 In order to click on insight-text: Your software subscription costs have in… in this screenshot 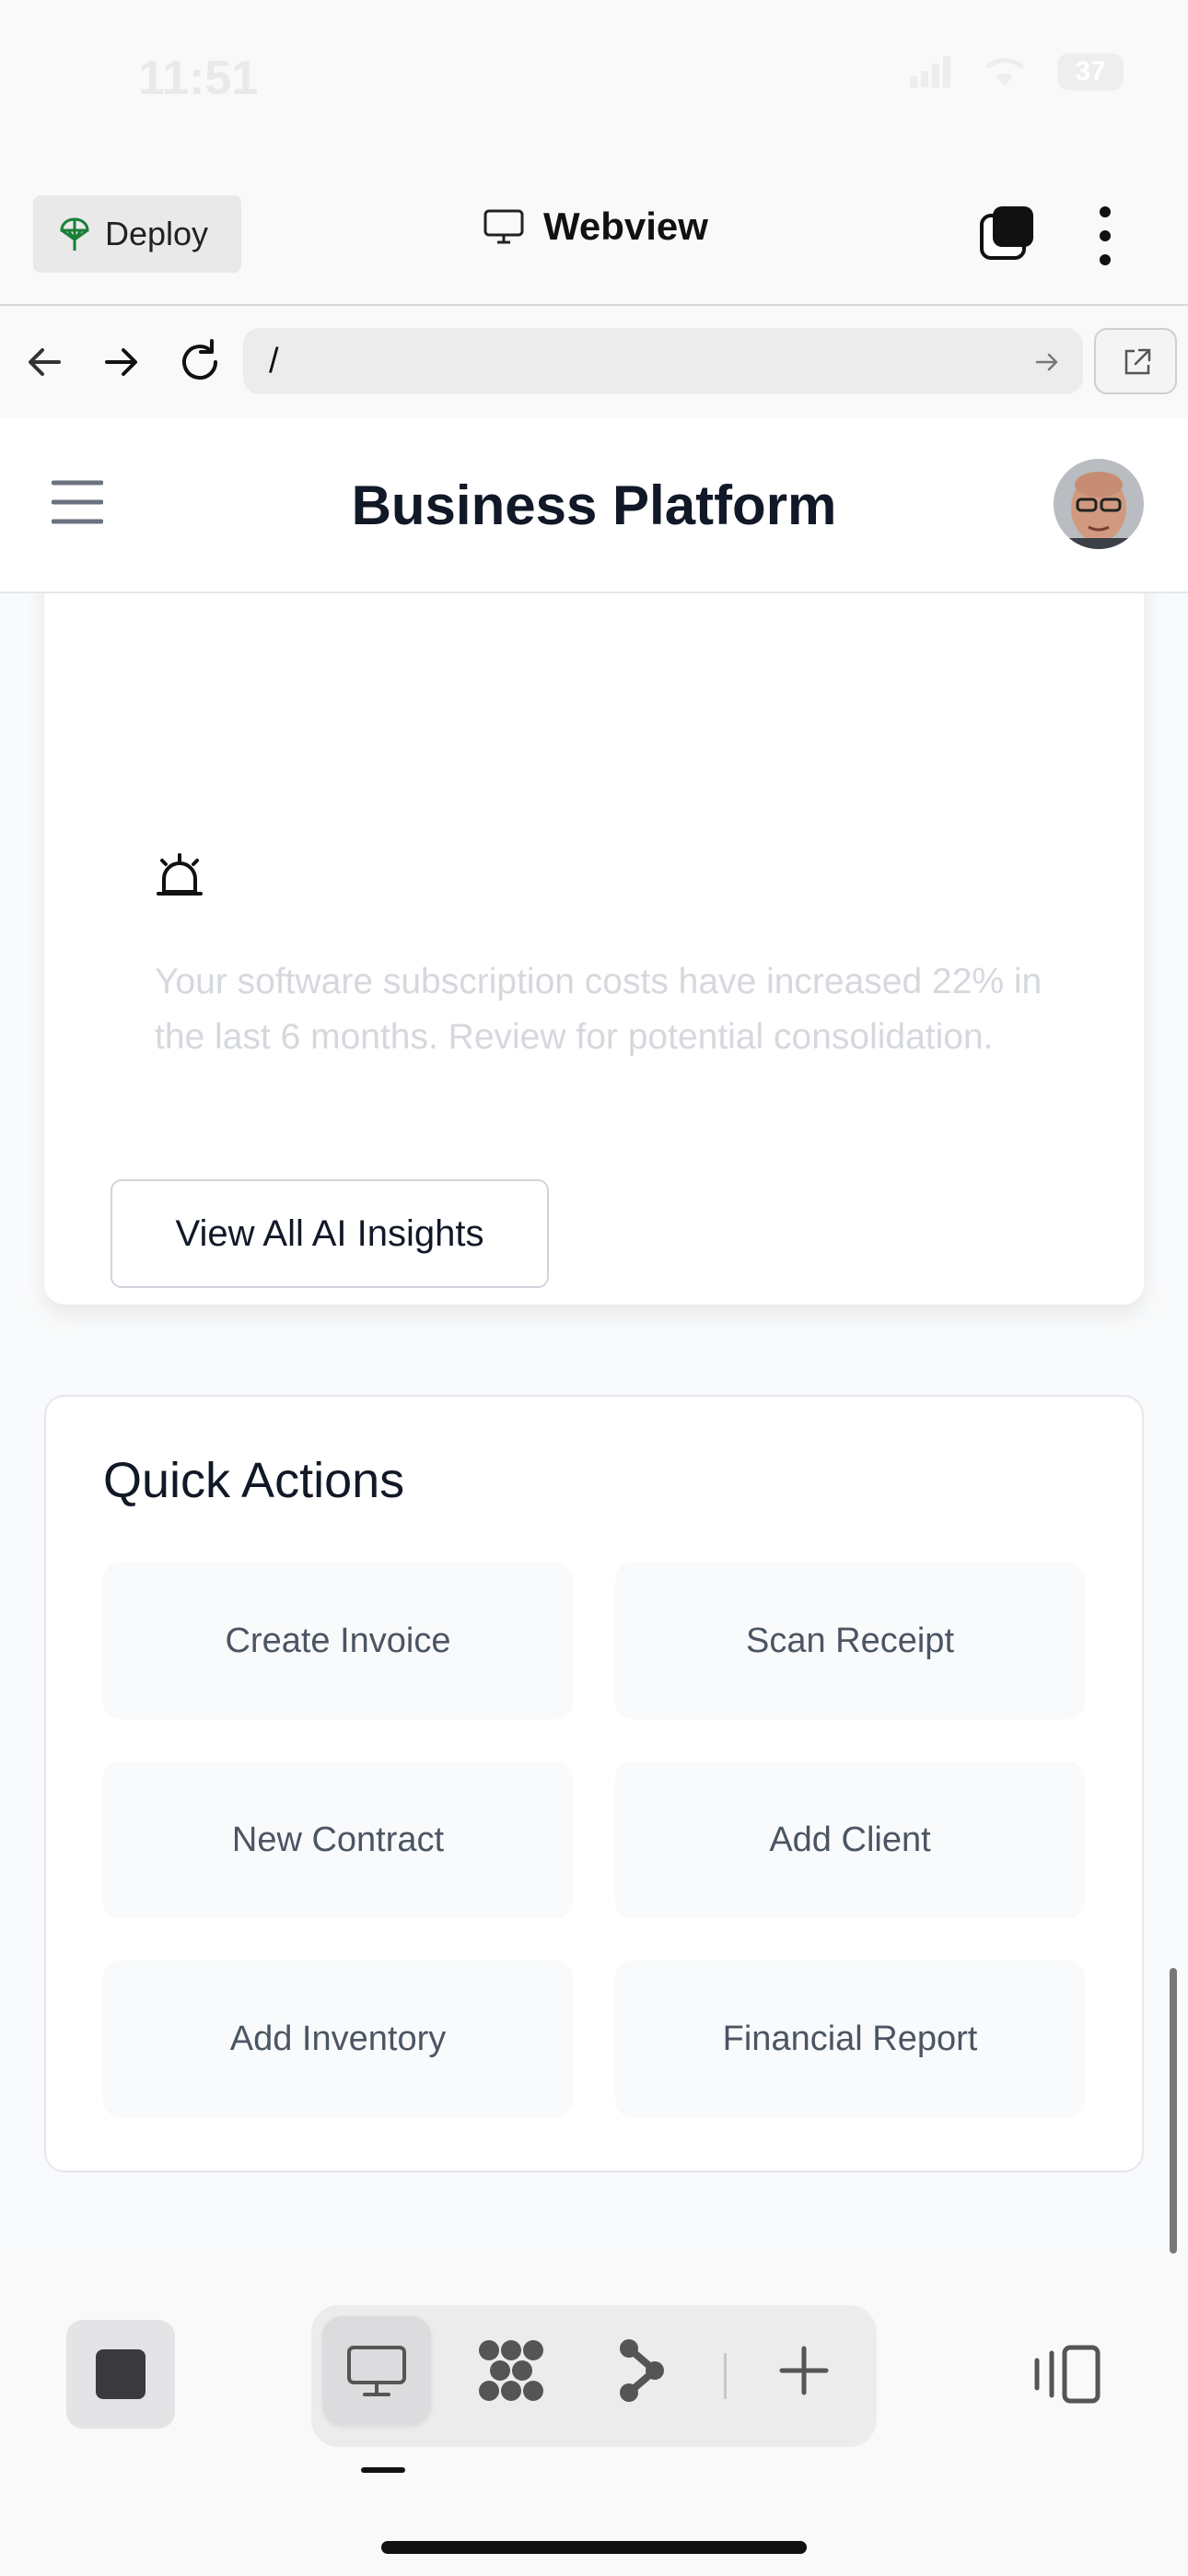, I will do `click(598, 1009)`.